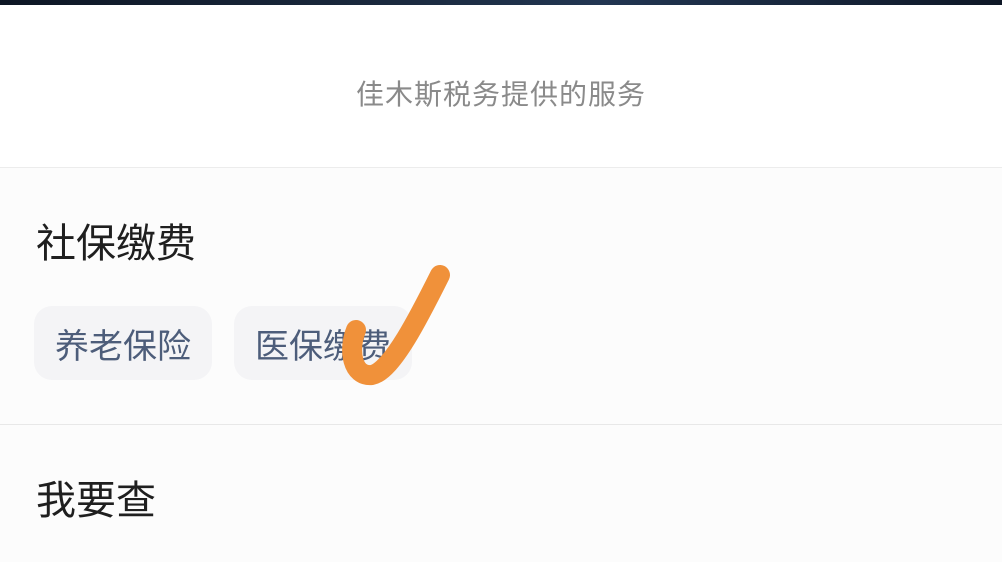  What do you see at coordinates (223, 343) in the screenshot?
I see `social-security-chip-row: 养老保险 医保缴费` at bounding box center [223, 343].